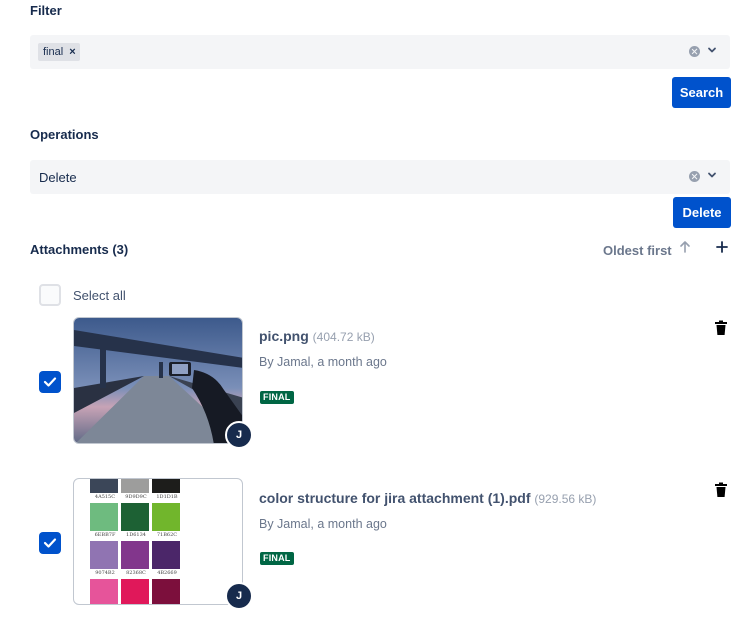 The width and height of the screenshot is (739, 620). I want to click on filter-chip-label: final, so click(53, 52).